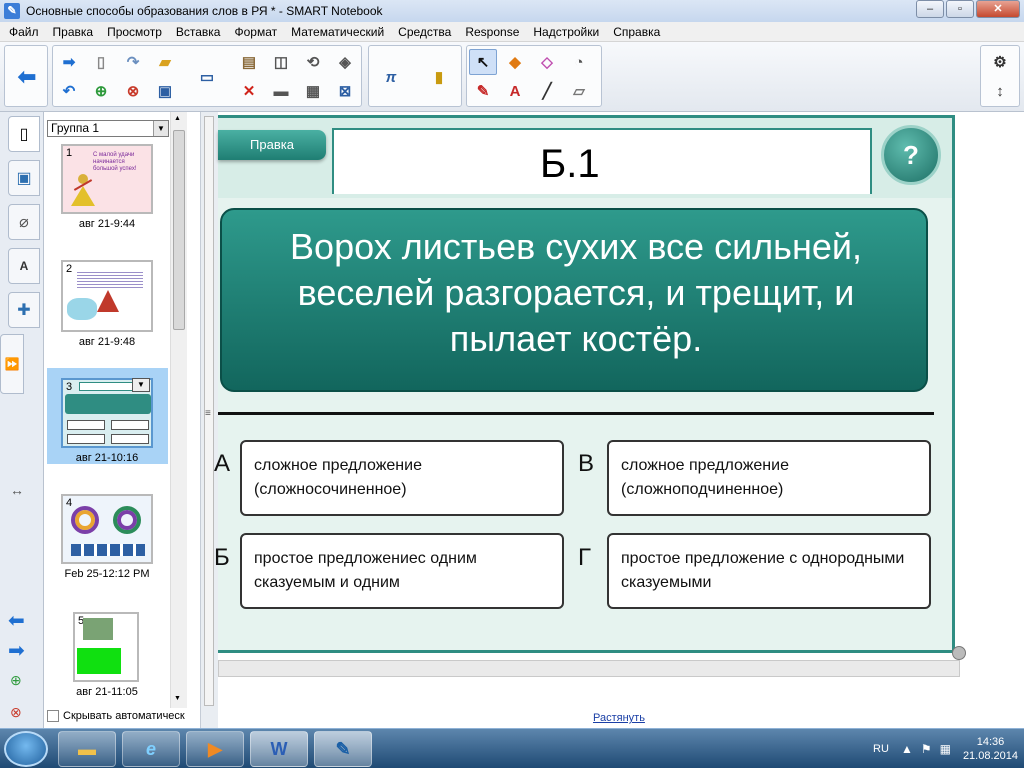 Image resolution: width=1024 pixels, height=768 pixels. Describe the element at coordinates (101, 62) in the screenshot. I see `blank-page-icon: ▯` at that location.